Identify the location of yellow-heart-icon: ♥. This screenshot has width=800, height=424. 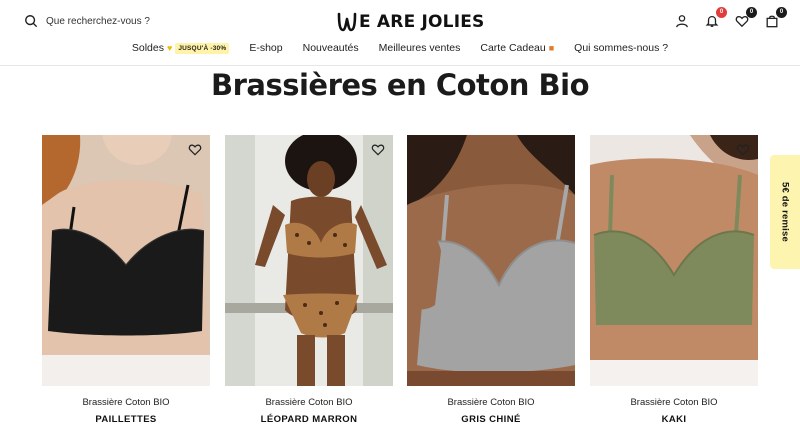
(169, 48).